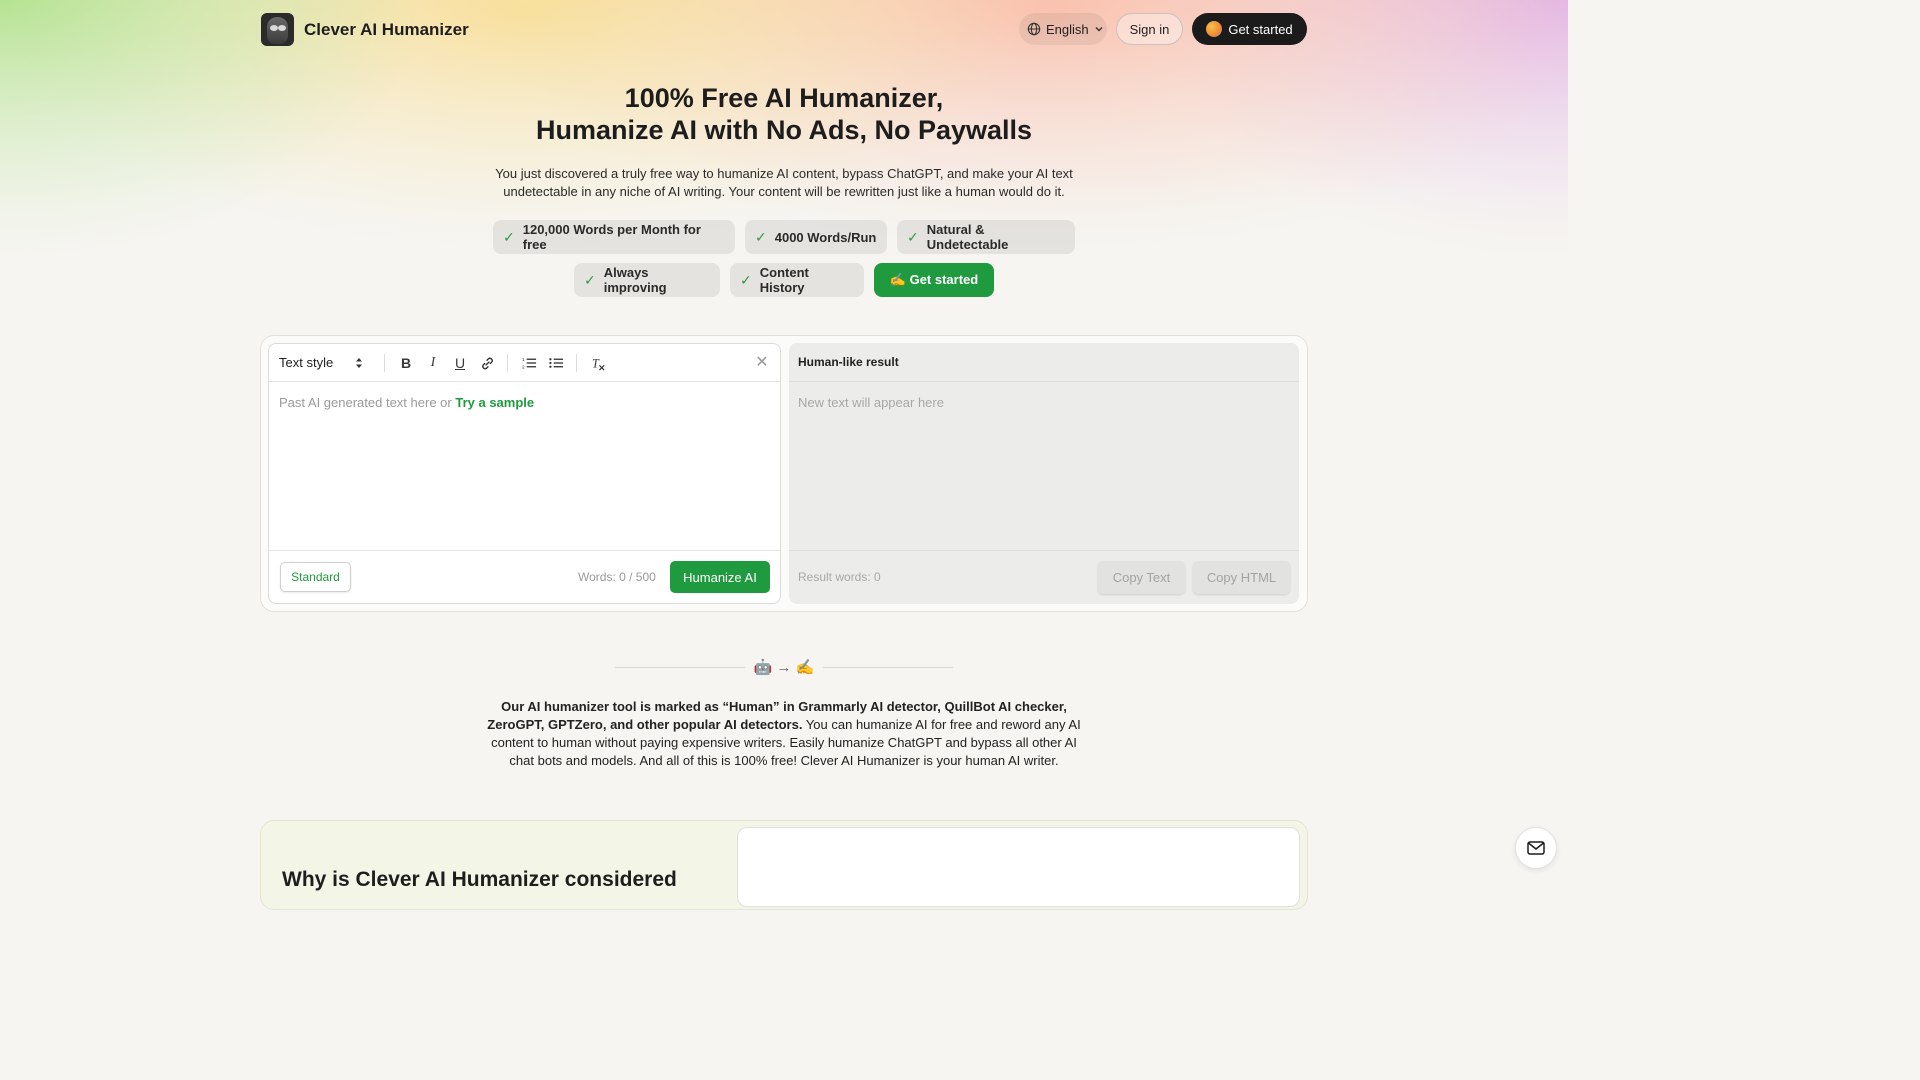  What do you see at coordinates (315, 577) in the screenshot?
I see `mode-standard-button: Standard` at bounding box center [315, 577].